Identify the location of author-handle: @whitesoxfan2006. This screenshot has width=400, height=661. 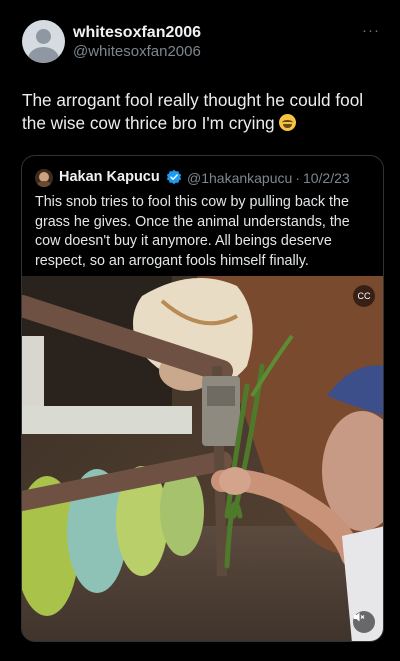
(137, 51).